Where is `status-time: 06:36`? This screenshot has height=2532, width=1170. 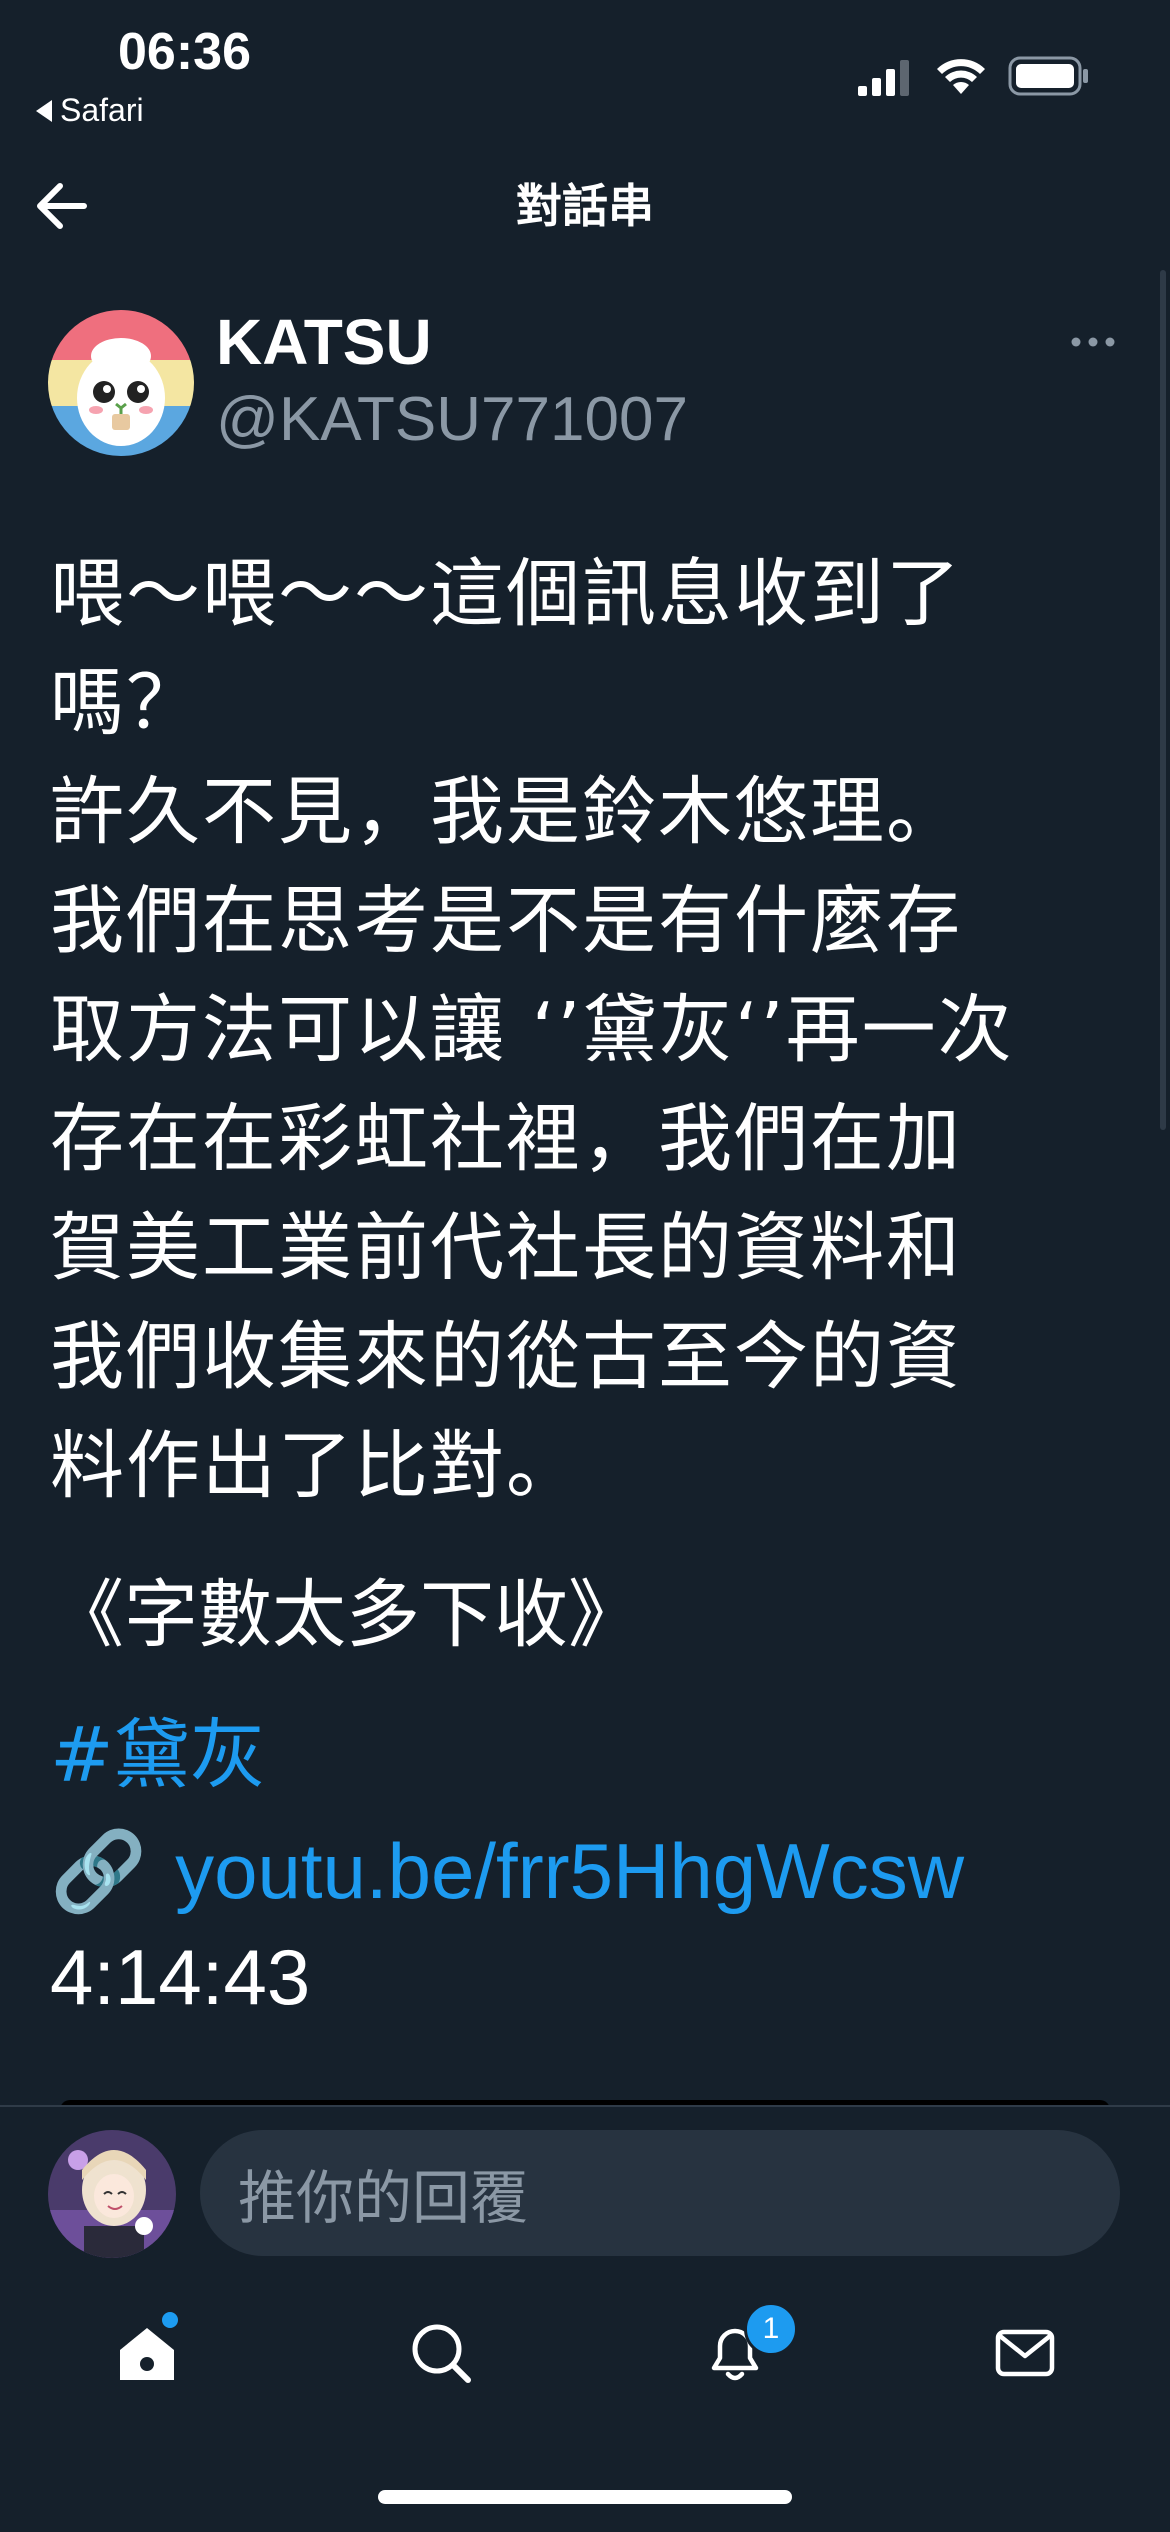
status-time: 06:36 is located at coordinates (184, 52).